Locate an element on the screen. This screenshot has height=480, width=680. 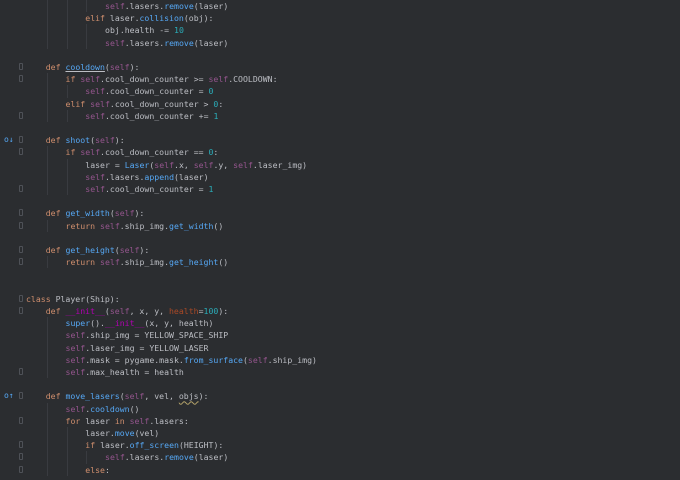
code-text: def move_lasers(self, vel, objs): is located at coordinates (127, 396).